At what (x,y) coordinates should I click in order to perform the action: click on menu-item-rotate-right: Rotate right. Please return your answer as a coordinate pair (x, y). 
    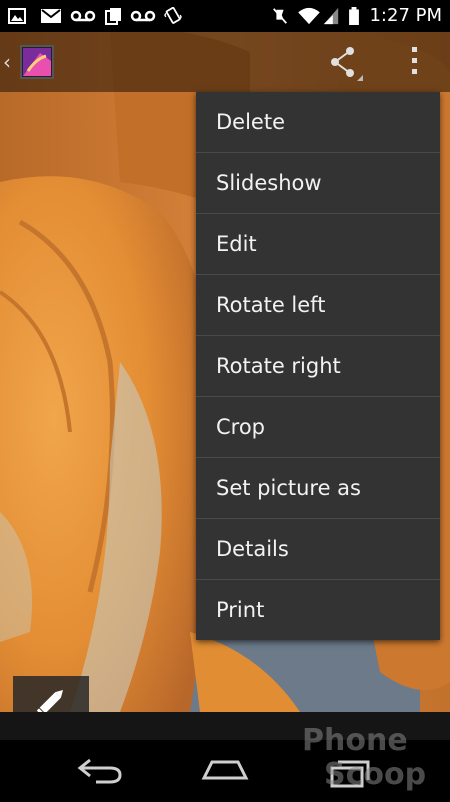
    Looking at the image, I should click on (318, 366).